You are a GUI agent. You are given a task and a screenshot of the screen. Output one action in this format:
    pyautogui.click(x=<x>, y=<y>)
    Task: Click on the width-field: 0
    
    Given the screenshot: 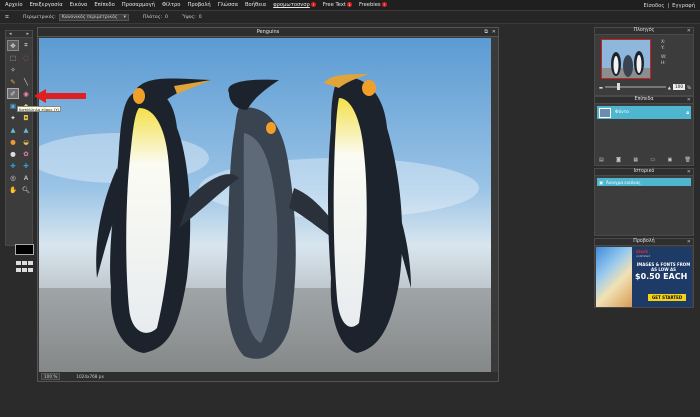 What is the action you would take?
    pyautogui.click(x=166, y=17)
    